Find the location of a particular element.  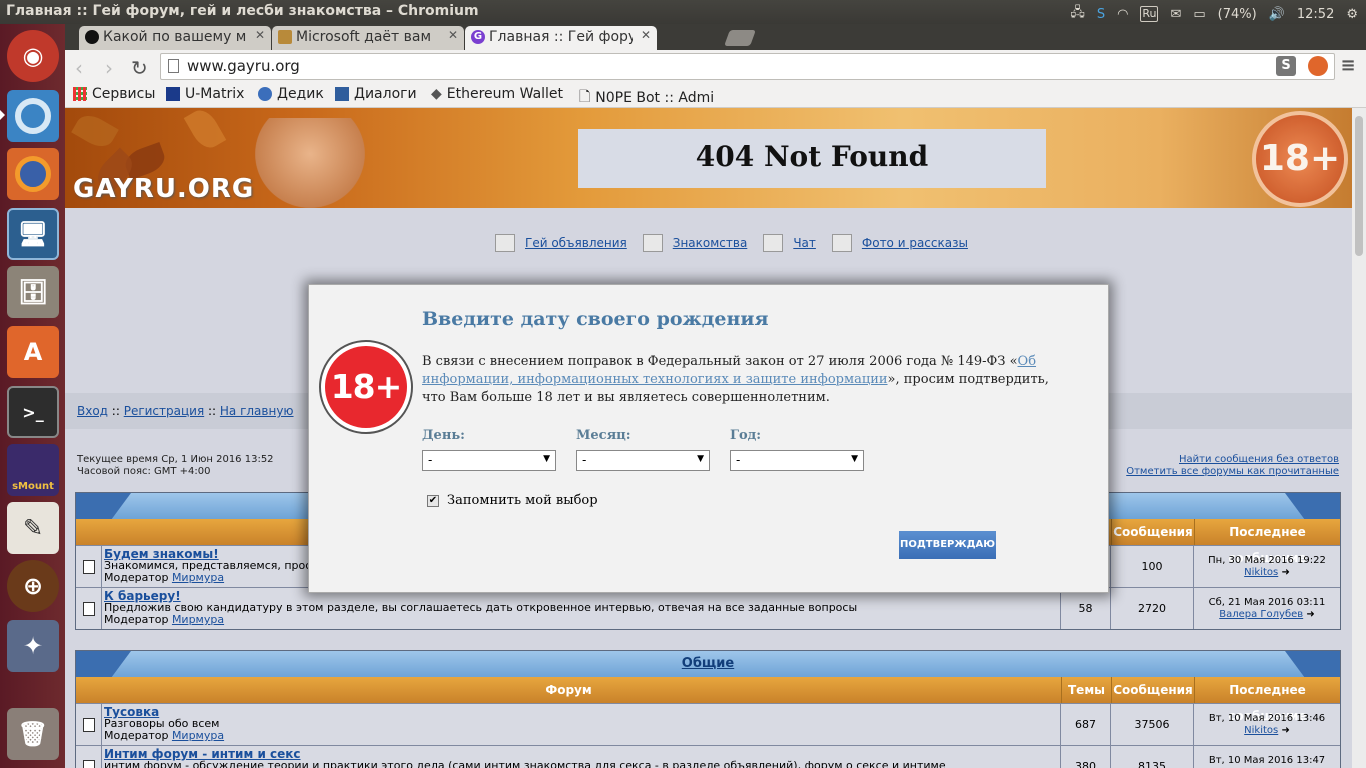

register-link: Регистрация is located at coordinates (164, 411).